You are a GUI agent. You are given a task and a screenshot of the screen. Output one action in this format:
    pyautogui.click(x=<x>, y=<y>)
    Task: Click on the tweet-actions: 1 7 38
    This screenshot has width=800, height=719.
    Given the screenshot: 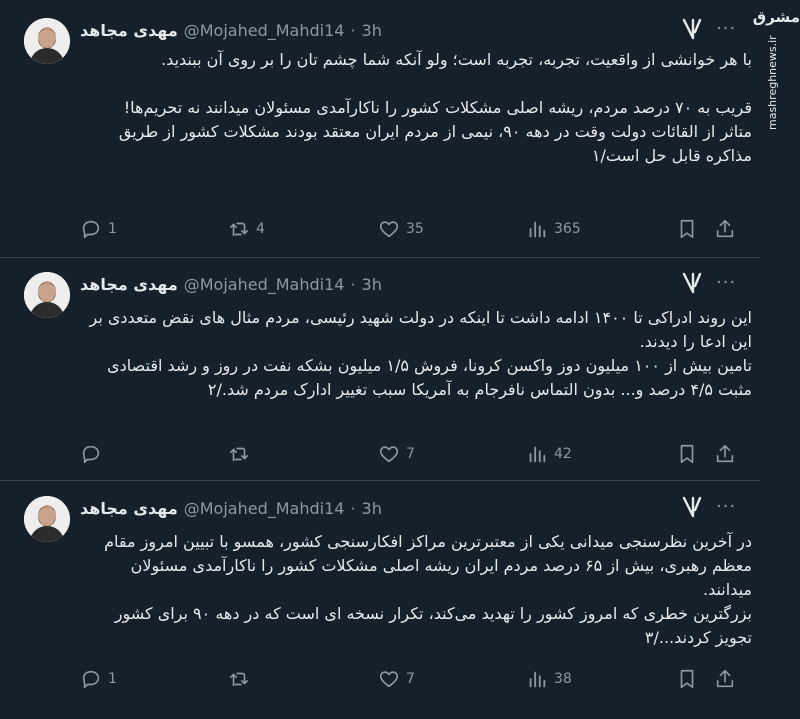 What is the action you would take?
    pyautogui.click(x=407, y=680)
    